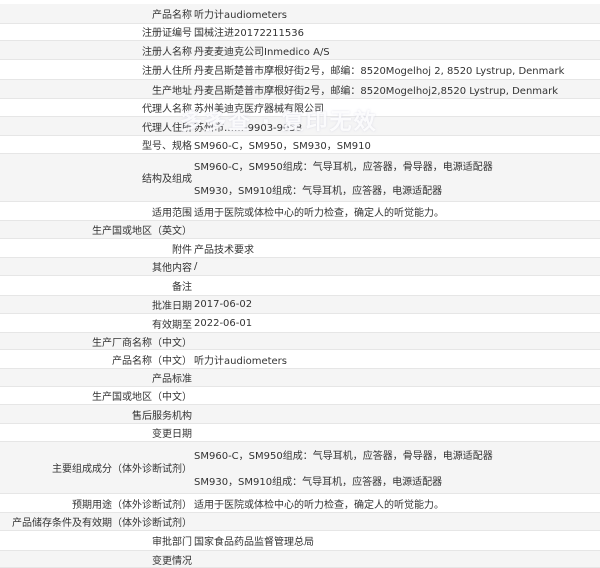  I want to click on table-row: 代理人住所 苏州市……-9903-9058, so click(300, 126).